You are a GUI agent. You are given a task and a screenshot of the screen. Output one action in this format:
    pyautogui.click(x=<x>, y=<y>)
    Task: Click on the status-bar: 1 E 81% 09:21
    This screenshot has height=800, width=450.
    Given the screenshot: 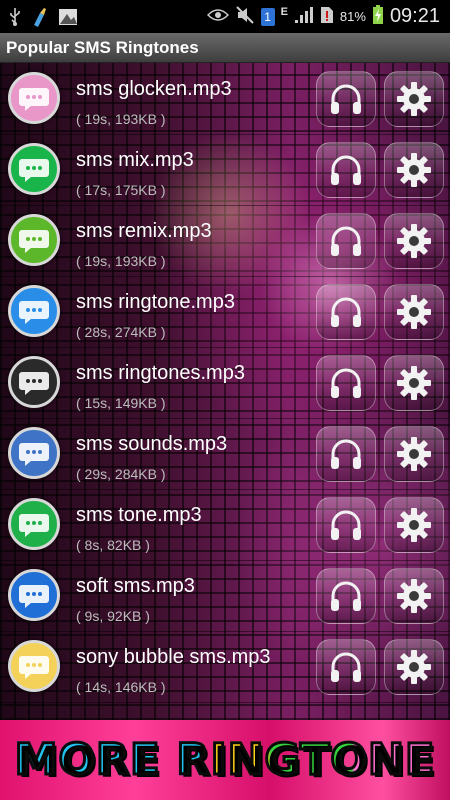 What is the action you would take?
    pyautogui.click(x=225, y=16)
    